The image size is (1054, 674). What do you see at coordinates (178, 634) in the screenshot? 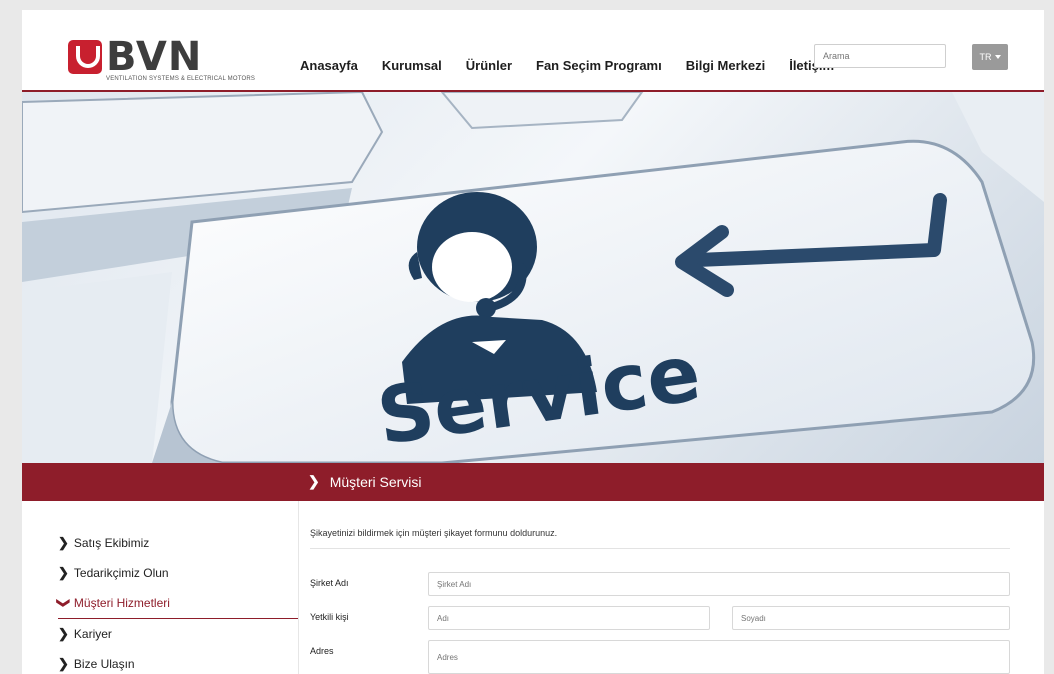
I see `sidebar-item-career: ❯ Kariyer` at bounding box center [178, 634].